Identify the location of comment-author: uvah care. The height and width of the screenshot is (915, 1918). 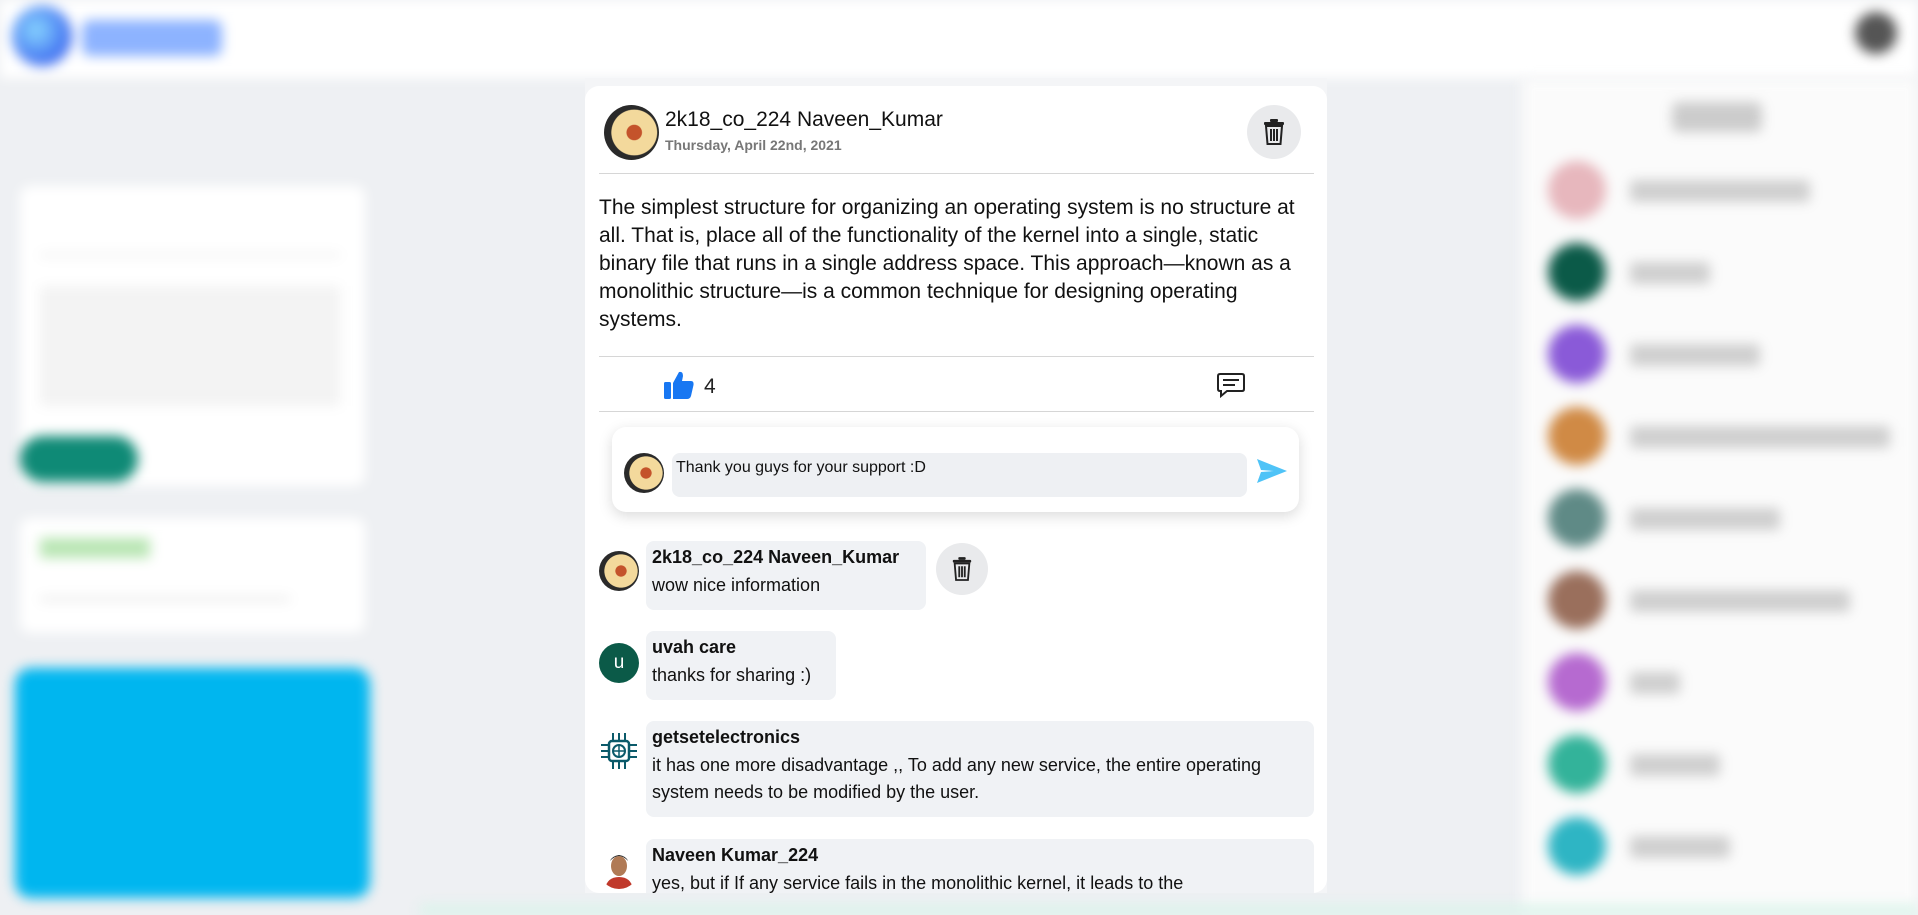
(741, 647).